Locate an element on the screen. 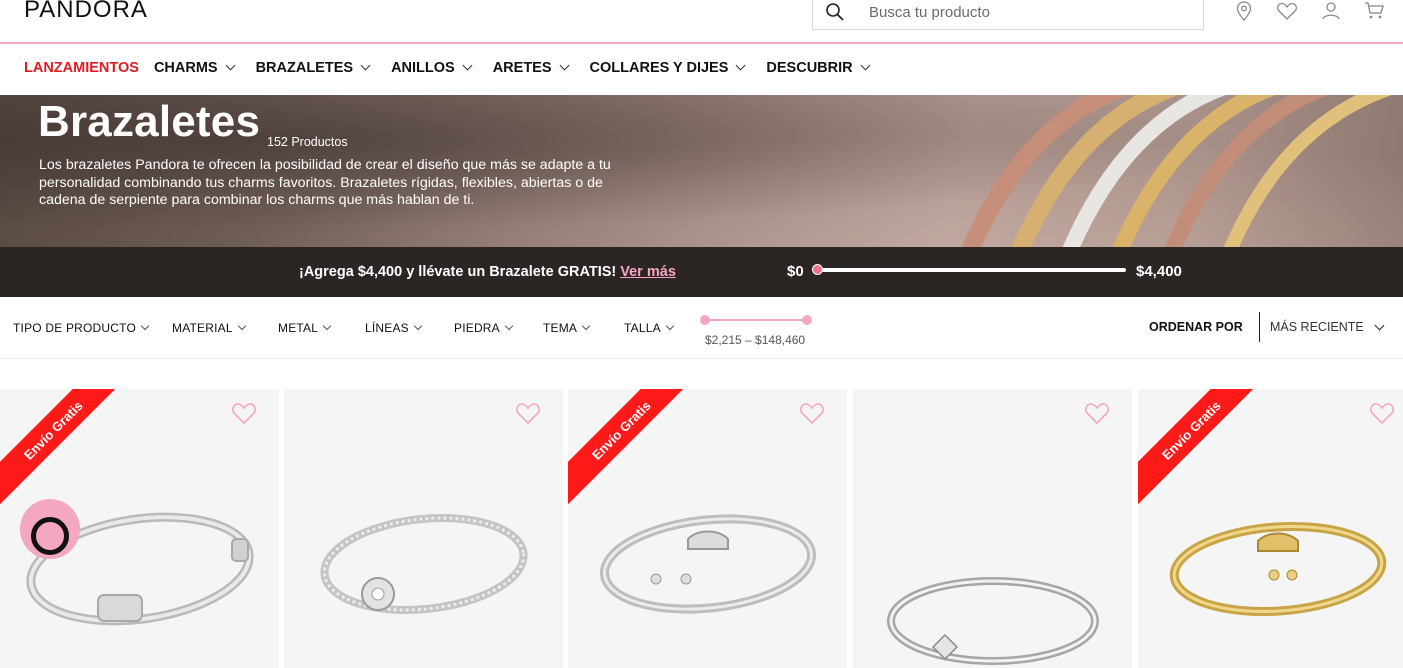 Image resolution: width=1403 pixels, height=668 pixels. filter-label: LÍNEAS is located at coordinates (387, 328).